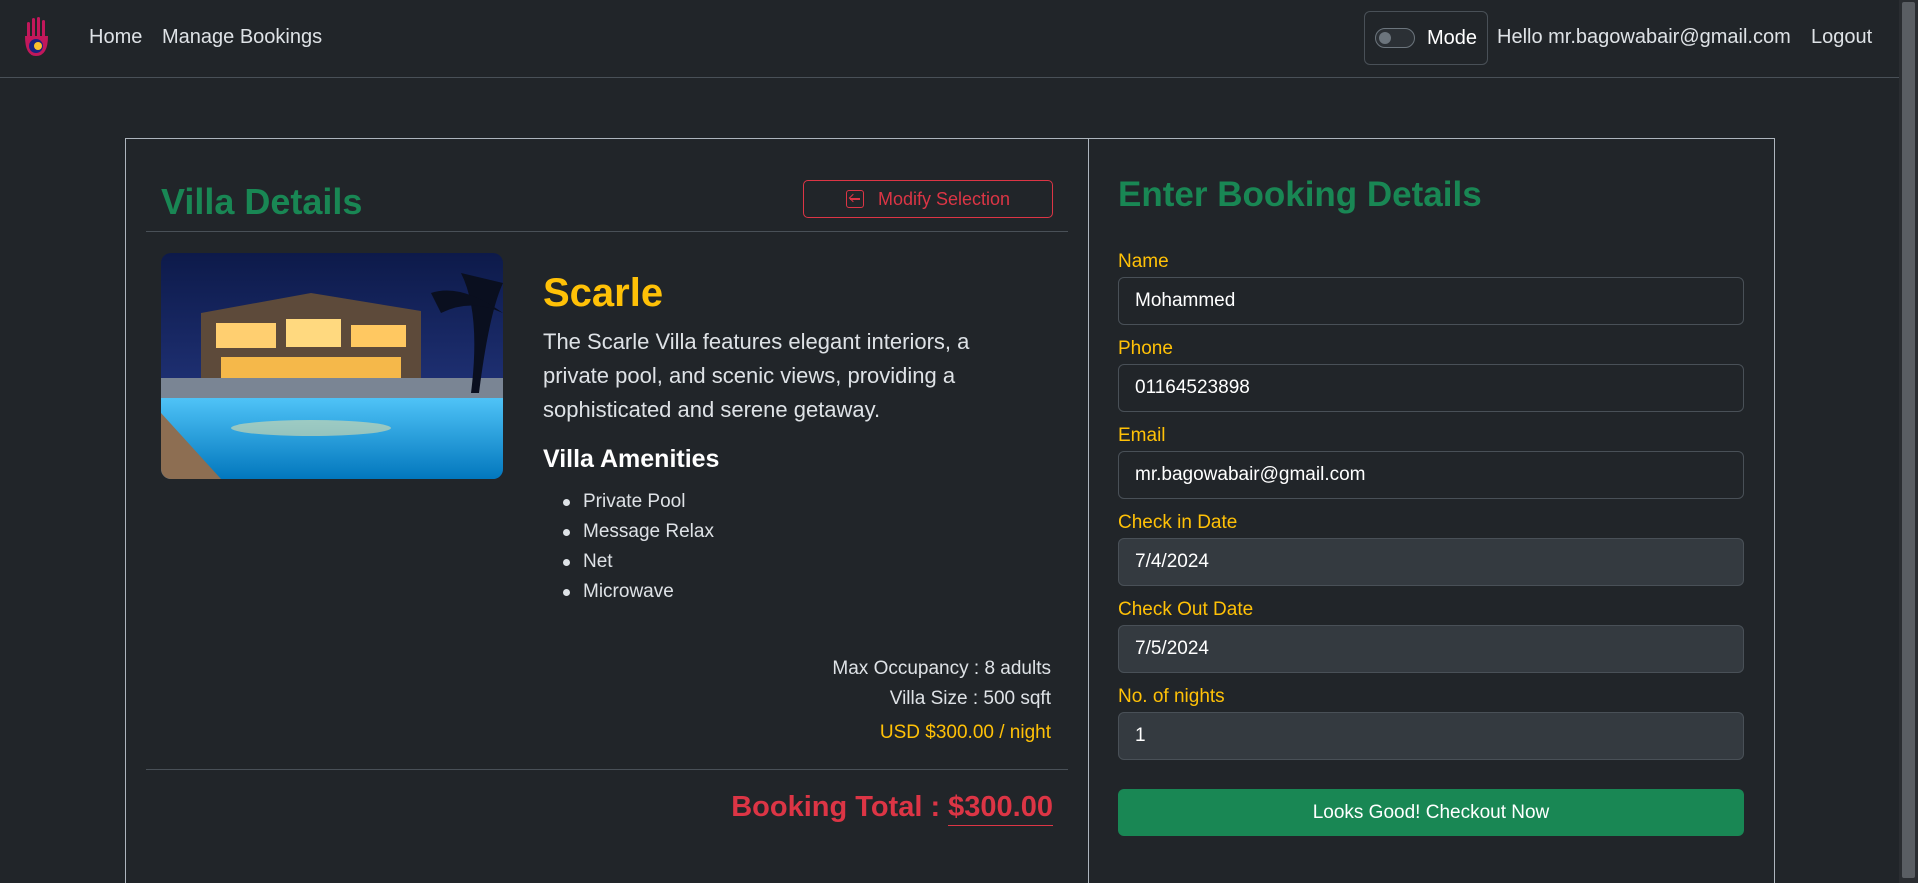  Describe the element at coordinates (1178, 522) in the screenshot. I see `checkin-label: Check in Date` at that location.